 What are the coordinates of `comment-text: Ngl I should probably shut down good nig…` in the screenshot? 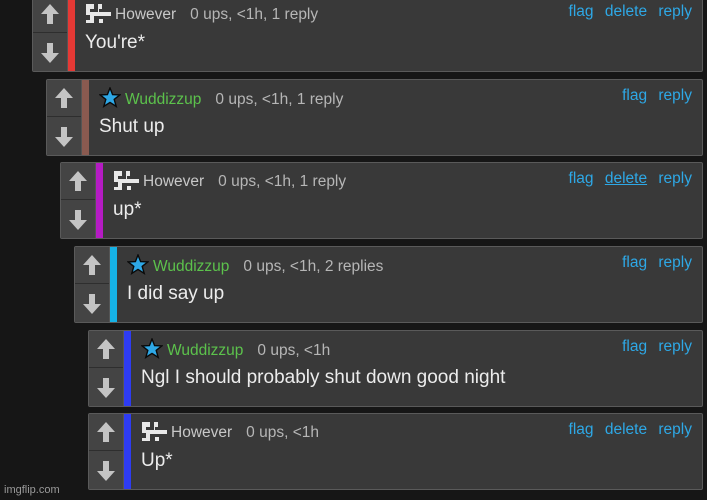 It's located at (323, 377).